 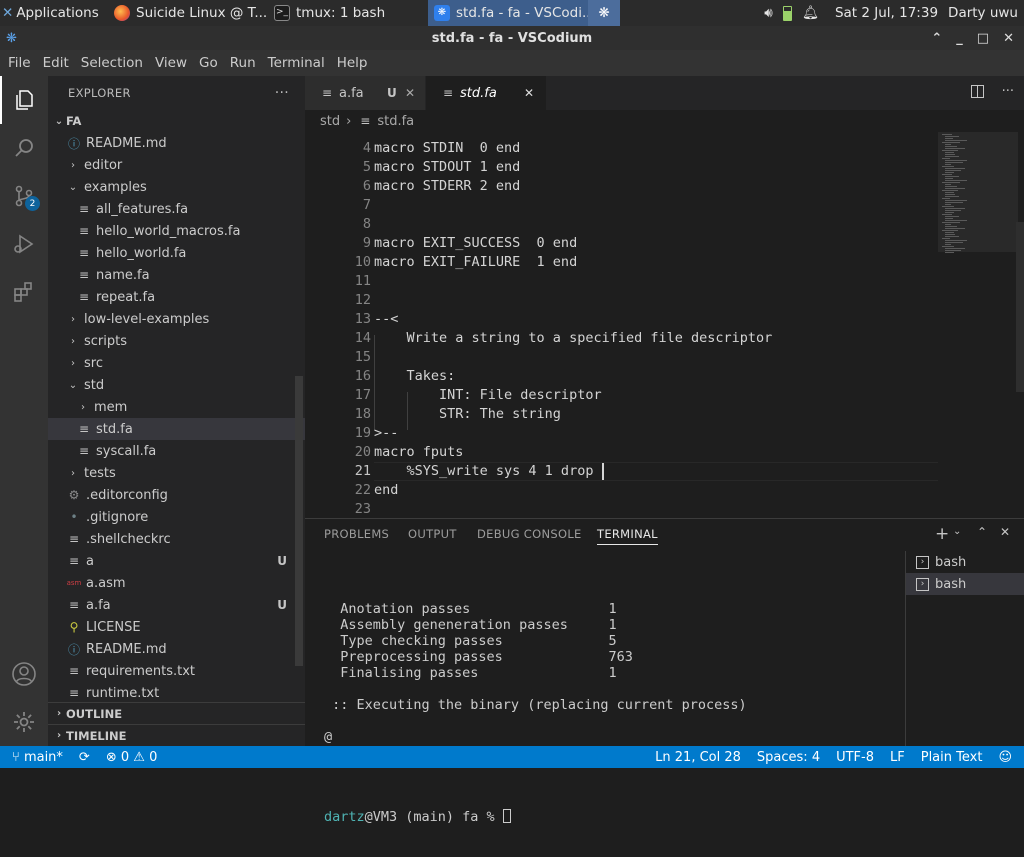 I want to click on extensions-activity, so click(x=24, y=292).